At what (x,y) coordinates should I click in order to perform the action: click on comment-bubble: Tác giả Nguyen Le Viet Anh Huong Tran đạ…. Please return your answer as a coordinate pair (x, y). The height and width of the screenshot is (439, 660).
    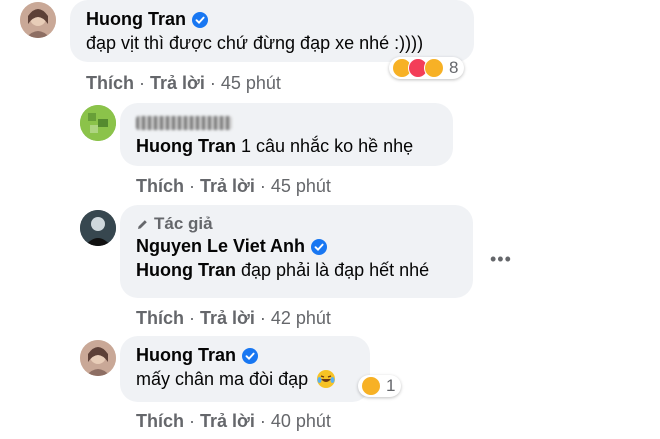
    Looking at the image, I should click on (296, 251).